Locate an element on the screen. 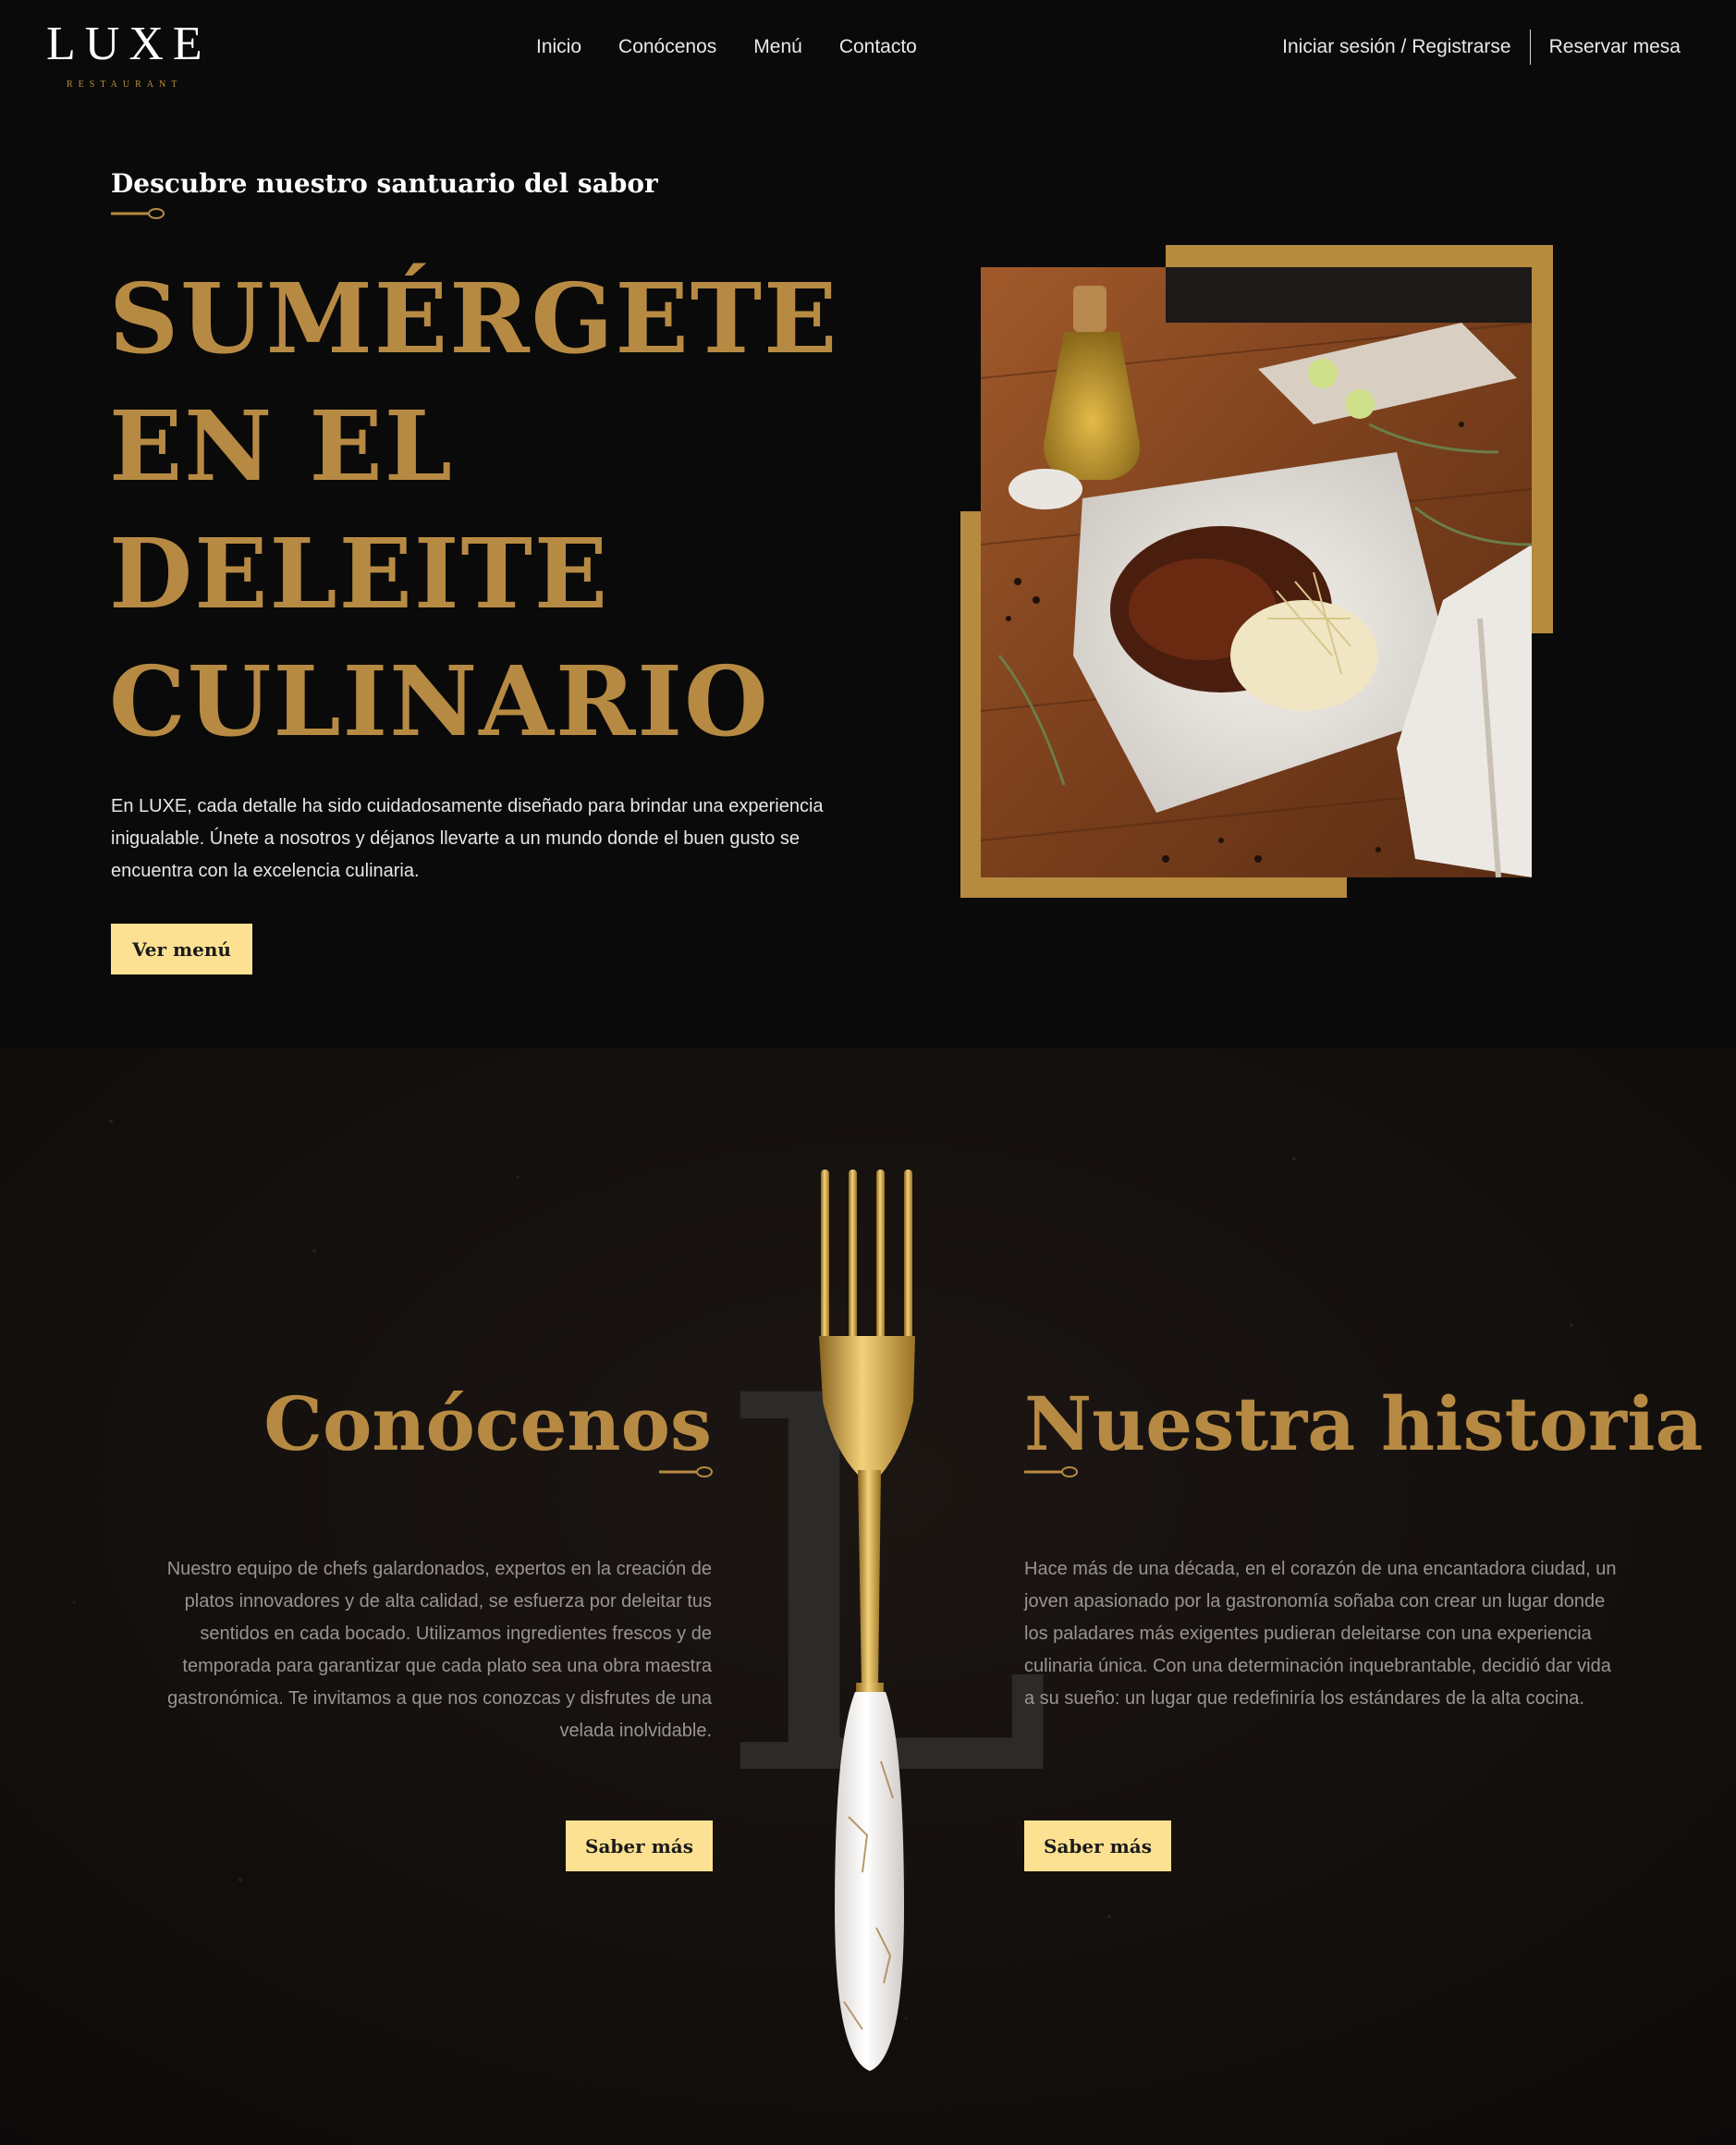 This screenshot has height=2145, width=1736. main-nav: Inicio Conócenos Menú Contacto is located at coordinates (726, 47).